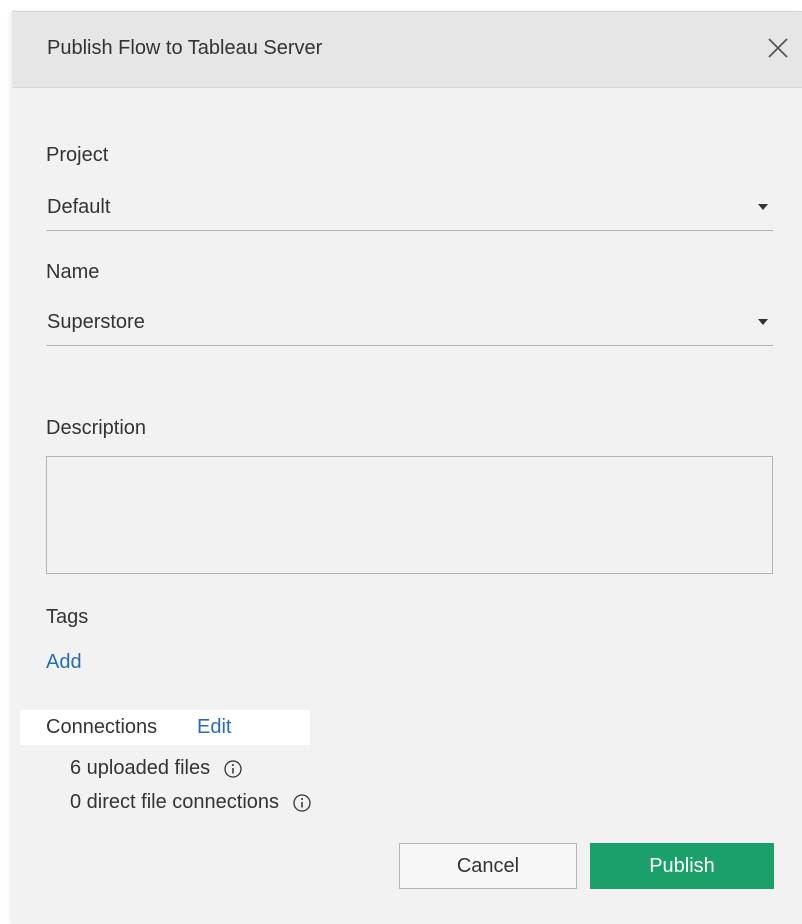 This screenshot has height=924, width=802. What do you see at coordinates (409, 515) in the screenshot?
I see `description-textarea` at bounding box center [409, 515].